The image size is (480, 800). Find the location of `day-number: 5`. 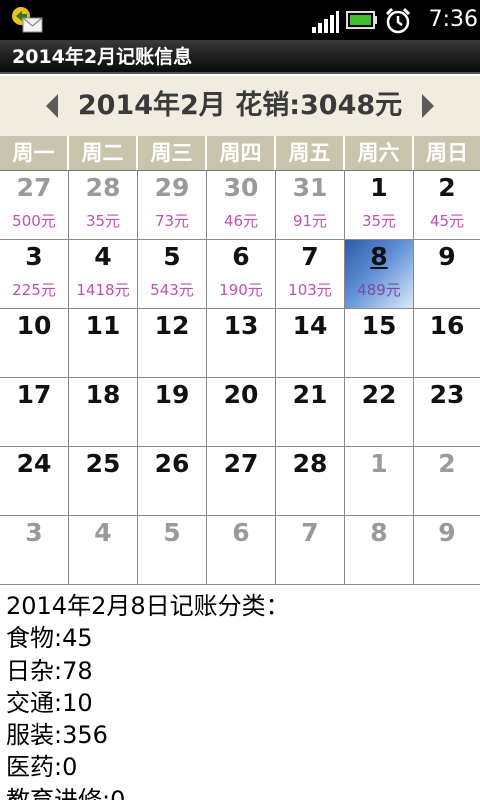

day-number: 5 is located at coordinates (172, 532).